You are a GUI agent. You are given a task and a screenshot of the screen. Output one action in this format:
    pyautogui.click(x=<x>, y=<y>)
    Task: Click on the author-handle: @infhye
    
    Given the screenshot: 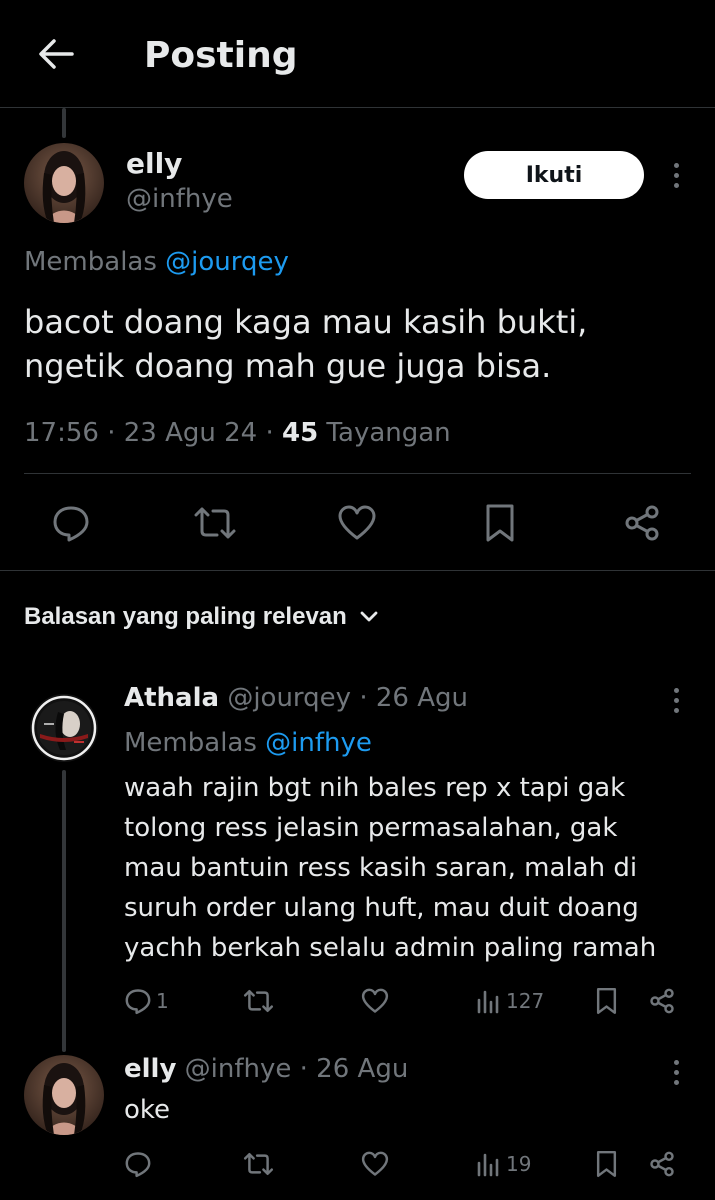 What is the action you would take?
    pyautogui.click(x=179, y=199)
    